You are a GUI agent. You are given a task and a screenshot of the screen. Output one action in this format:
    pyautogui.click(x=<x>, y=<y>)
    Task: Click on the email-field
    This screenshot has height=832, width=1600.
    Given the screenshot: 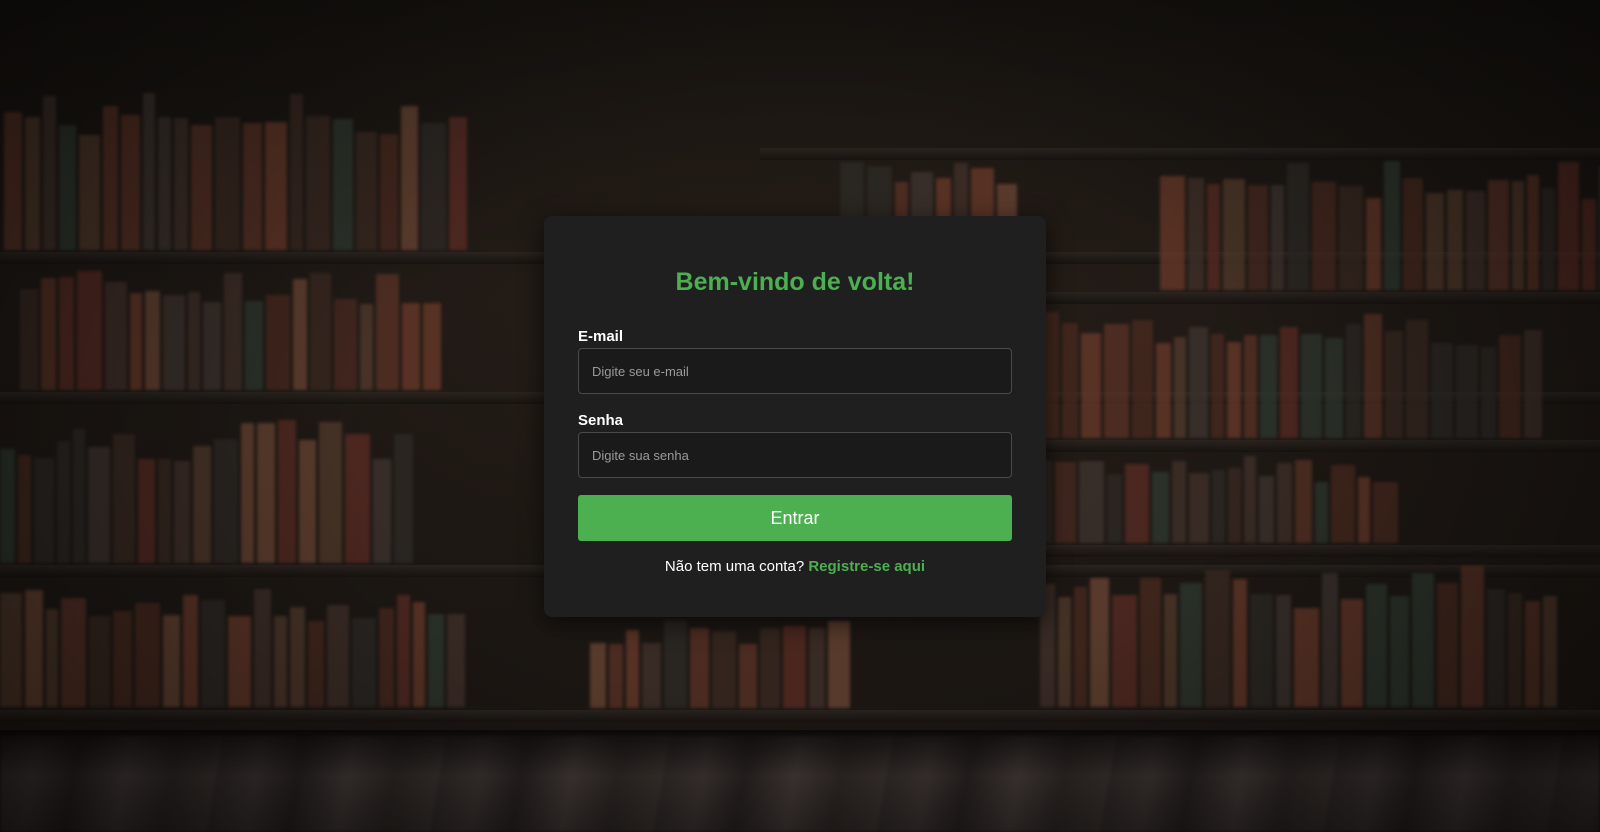 What is the action you would take?
    pyautogui.click(x=795, y=371)
    